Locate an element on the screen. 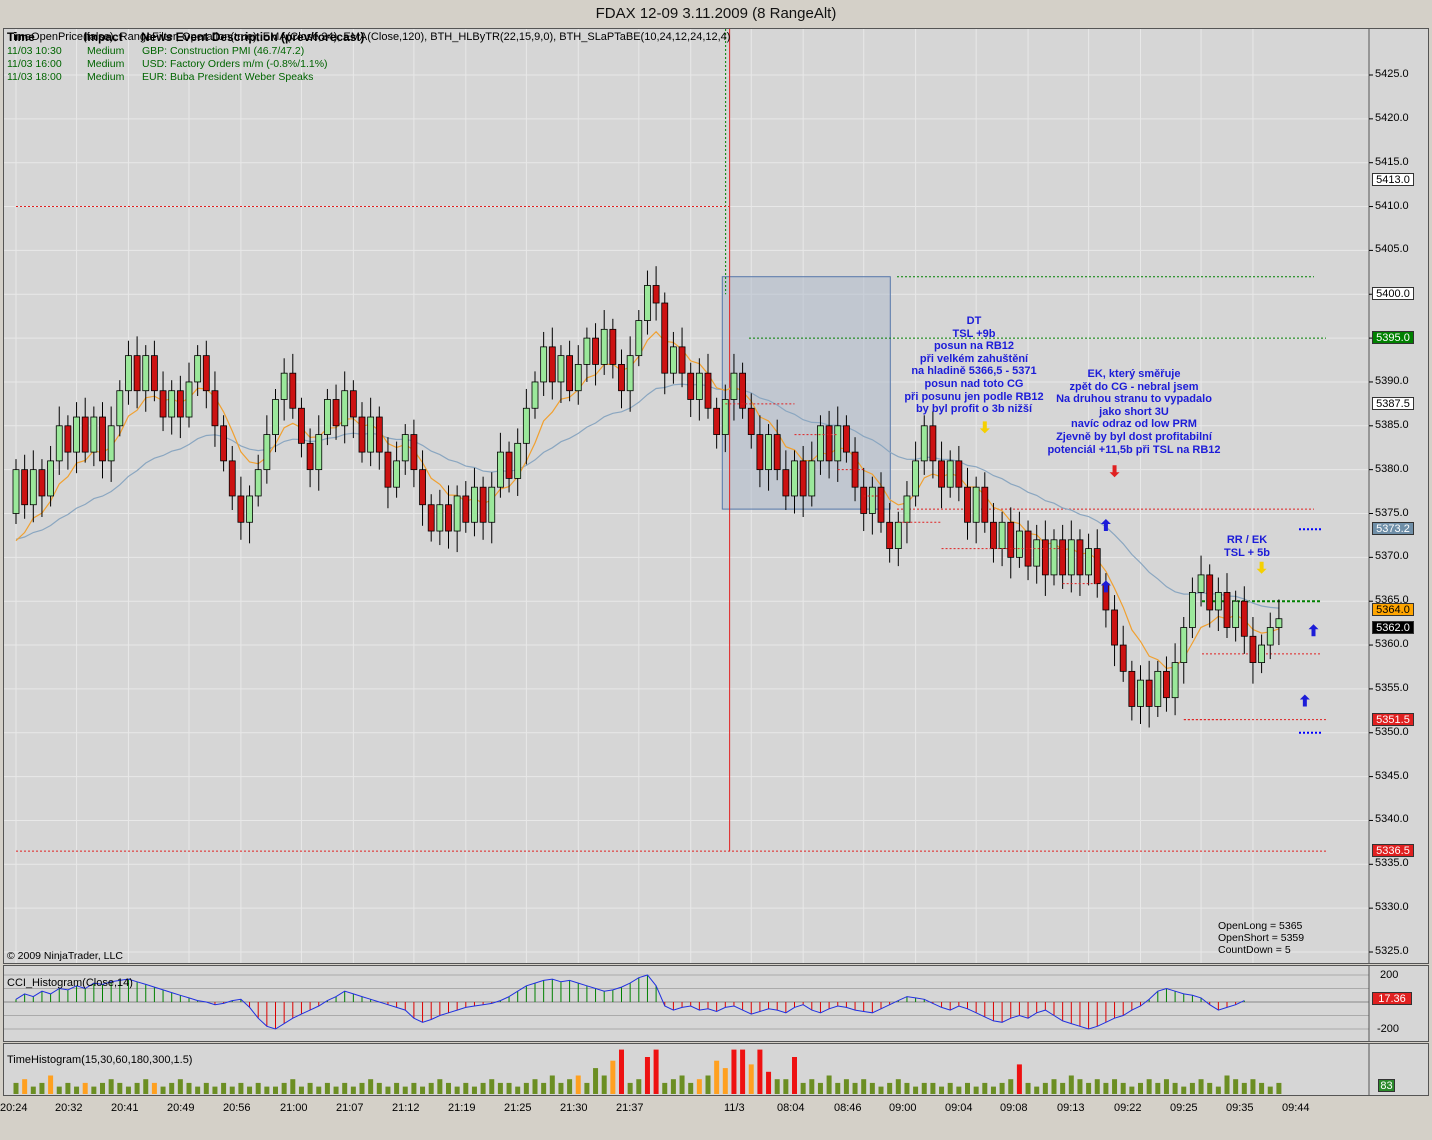 The image size is (1432, 1140). price-tick: 5345.0 is located at coordinates (1392, 775).